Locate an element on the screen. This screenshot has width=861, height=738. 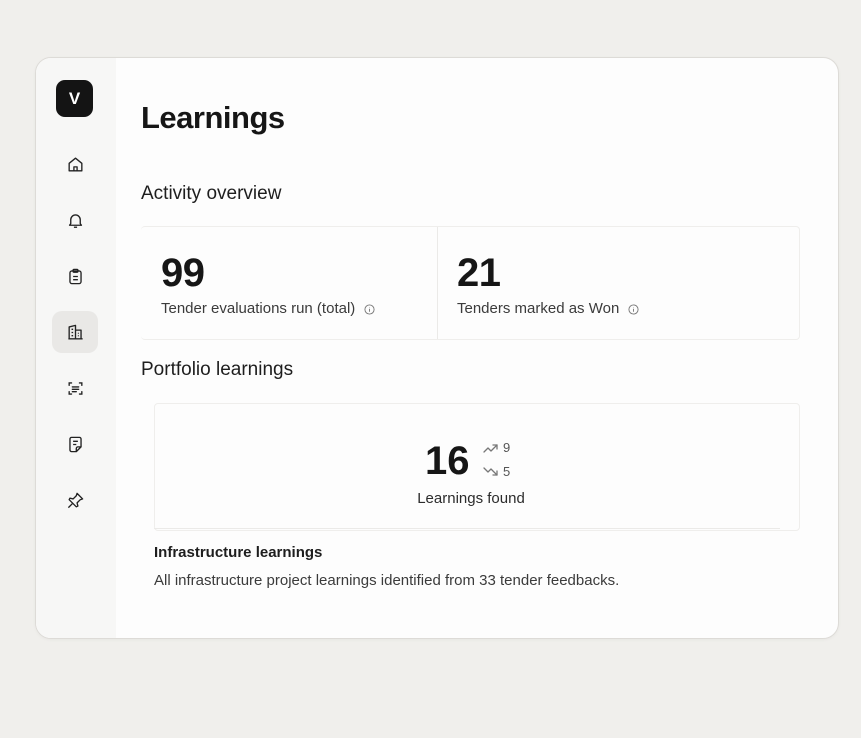
trend-down-icon is located at coordinates (490, 471).